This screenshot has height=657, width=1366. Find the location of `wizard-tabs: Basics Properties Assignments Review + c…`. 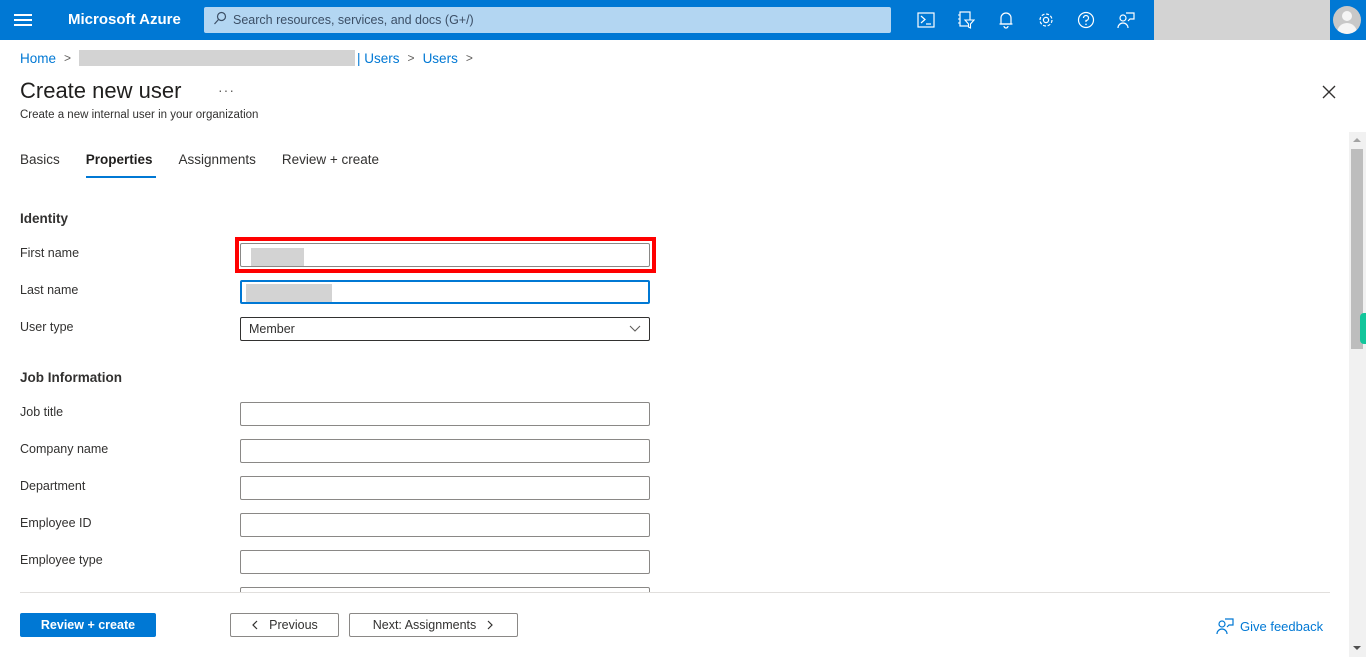

wizard-tabs: Basics Properties Assignments Review + c… is located at coordinates (212, 165).